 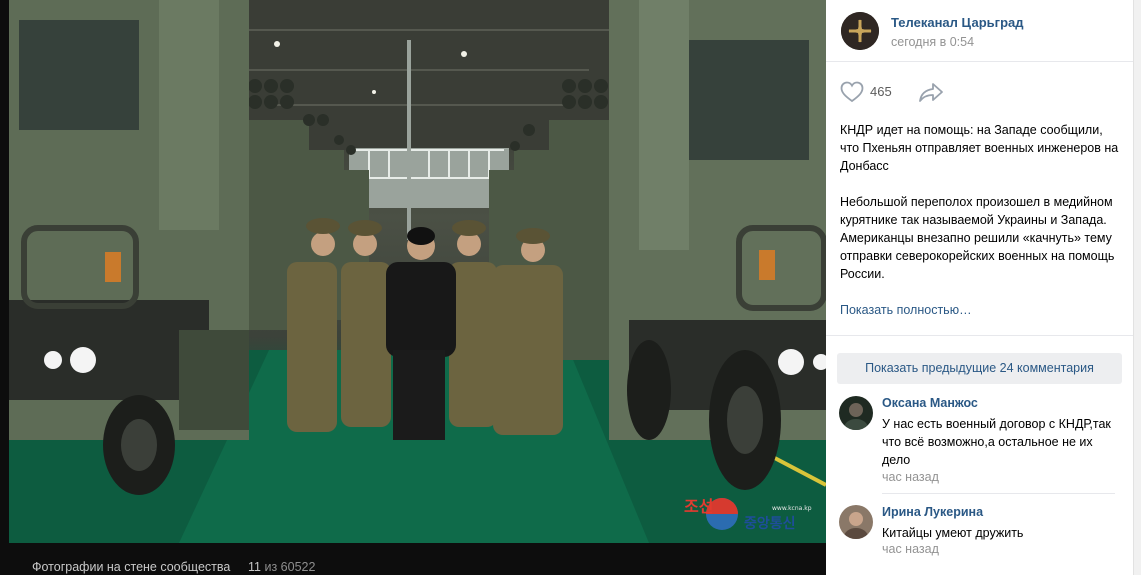 I want to click on post-actions: 465, so click(x=979, y=91).